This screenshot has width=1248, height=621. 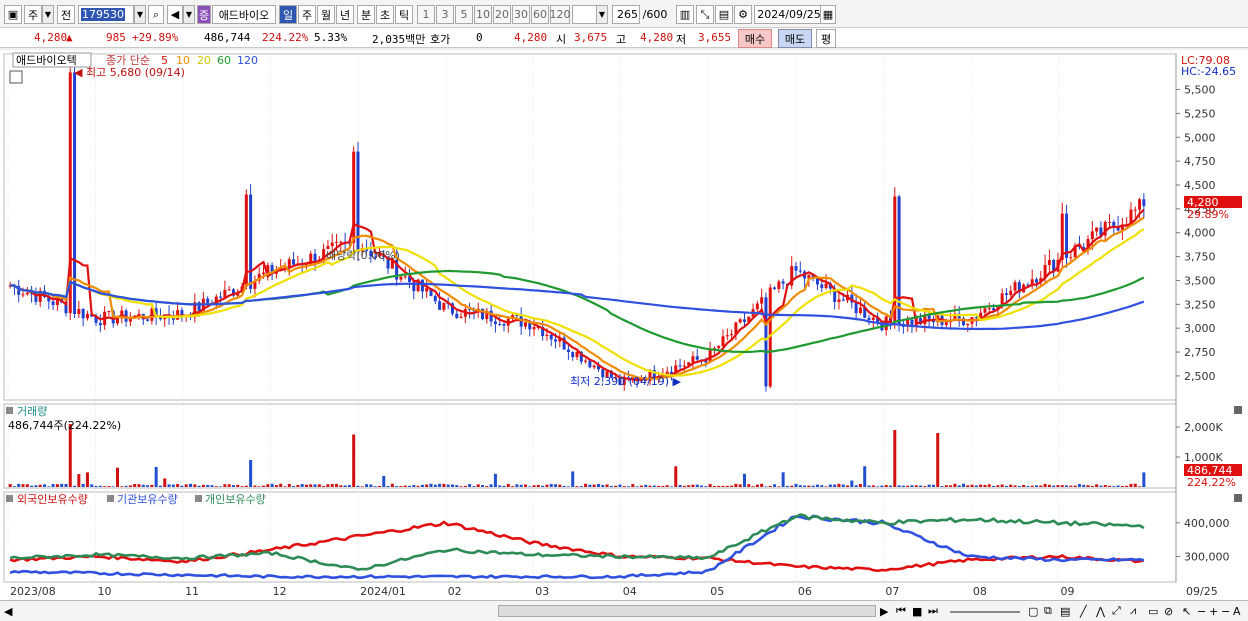 What do you see at coordinates (1103, 611) in the screenshot?
I see `zigzag-tool-icon: ⋀` at bounding box center [1103, 611].